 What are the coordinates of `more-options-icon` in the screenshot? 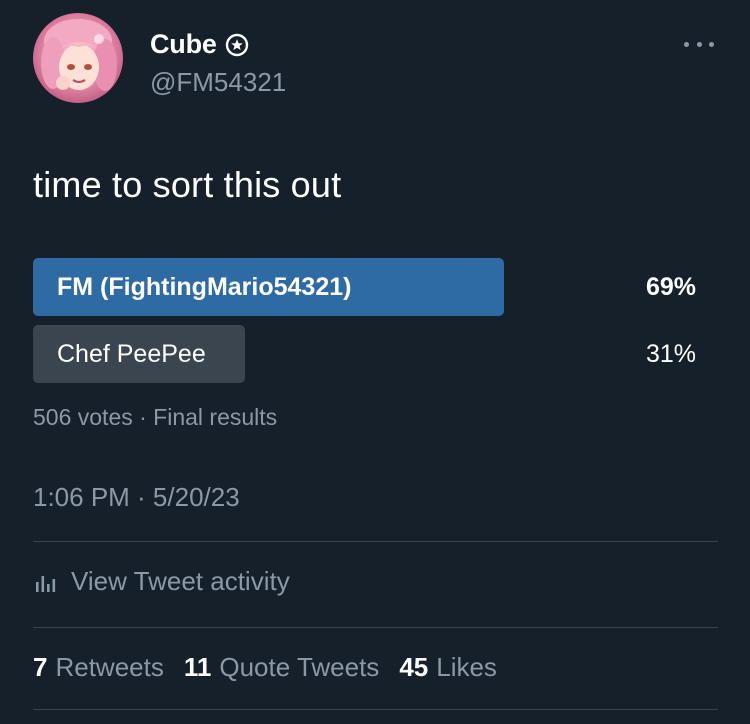 It's located at (699, 44).